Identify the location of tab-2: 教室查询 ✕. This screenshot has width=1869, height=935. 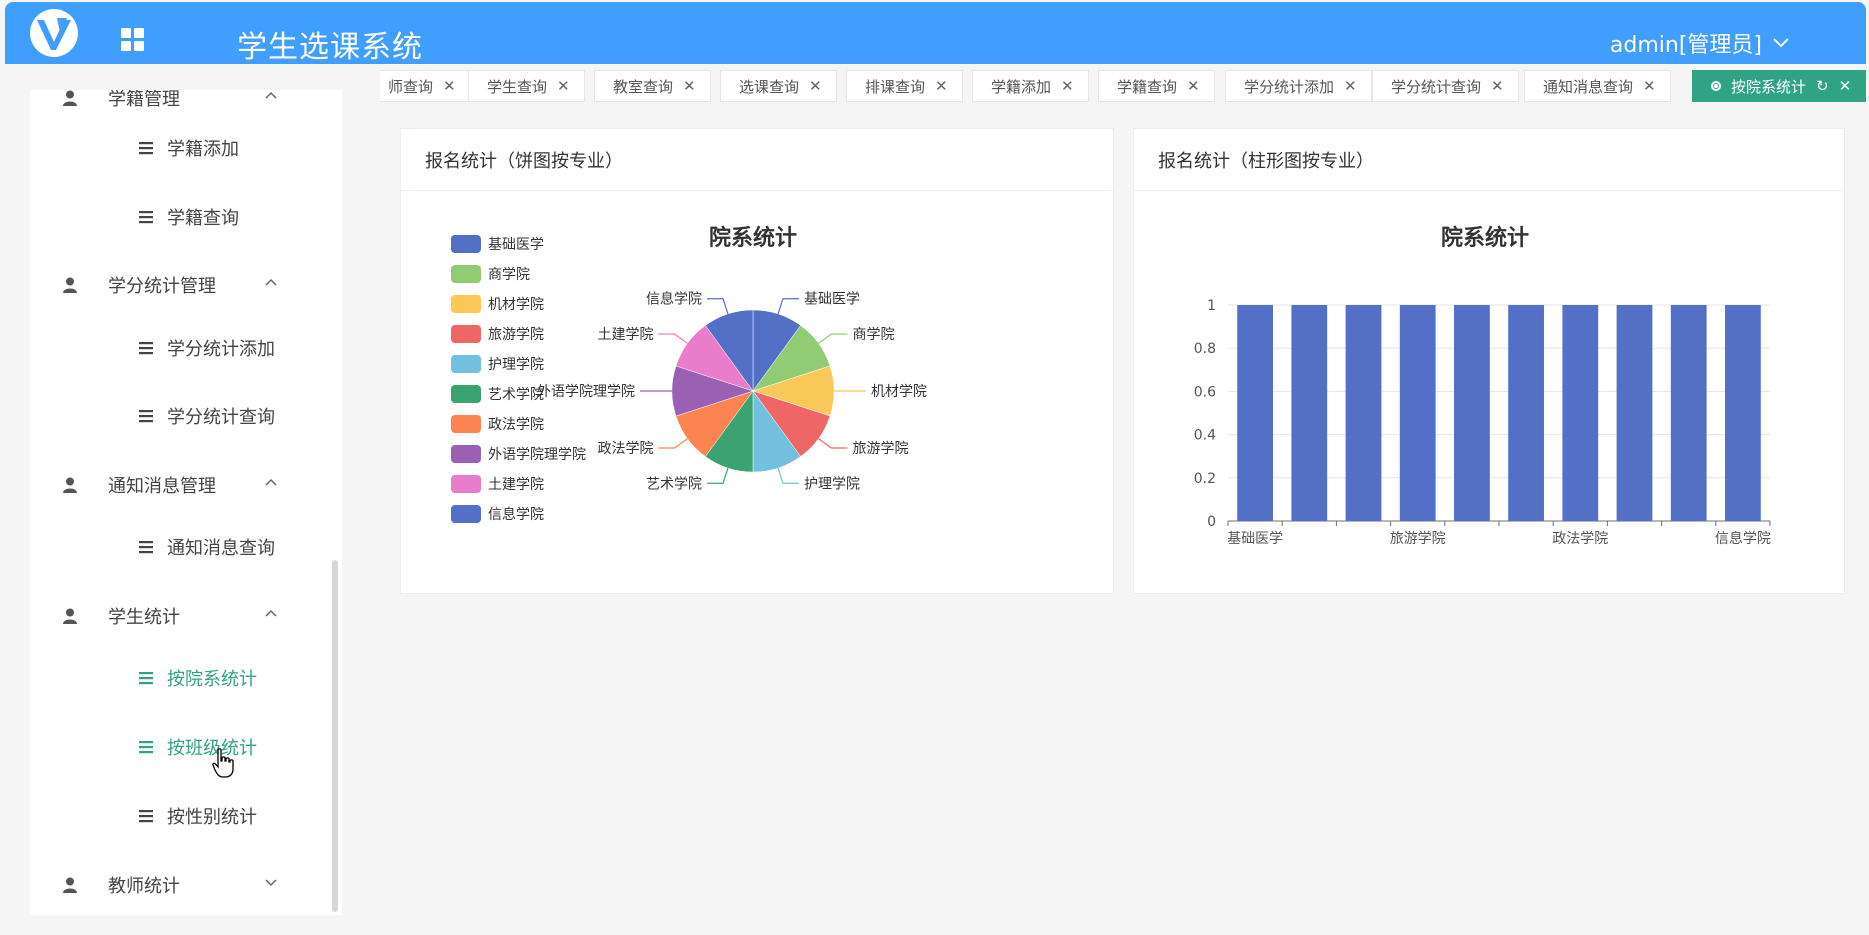
(652, 86).